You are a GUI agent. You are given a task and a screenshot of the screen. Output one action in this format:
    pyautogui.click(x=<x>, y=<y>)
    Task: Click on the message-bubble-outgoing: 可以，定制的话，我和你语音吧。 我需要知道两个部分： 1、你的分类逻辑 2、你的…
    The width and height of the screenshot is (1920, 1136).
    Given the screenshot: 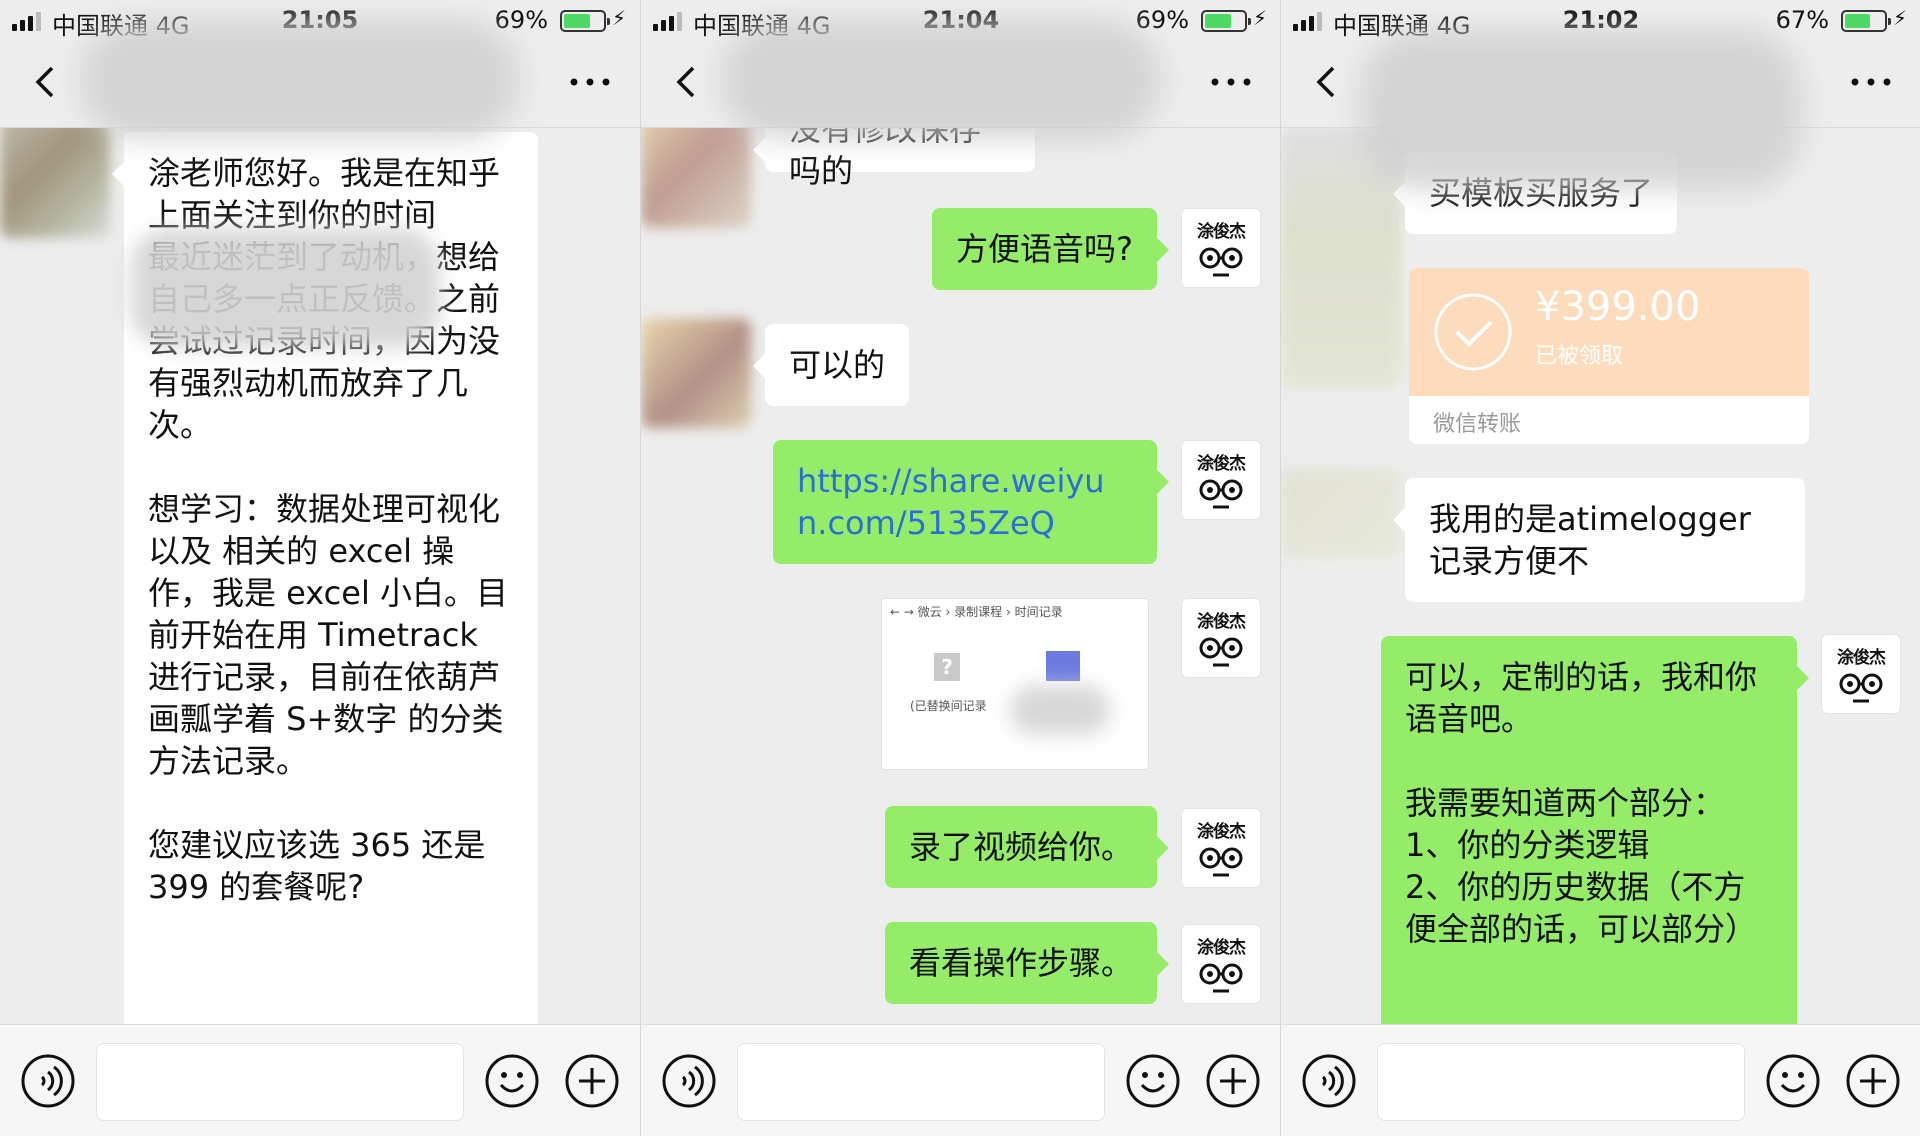 What is the action you would take?
    pyautogui.click(x=1595, y=830)
    